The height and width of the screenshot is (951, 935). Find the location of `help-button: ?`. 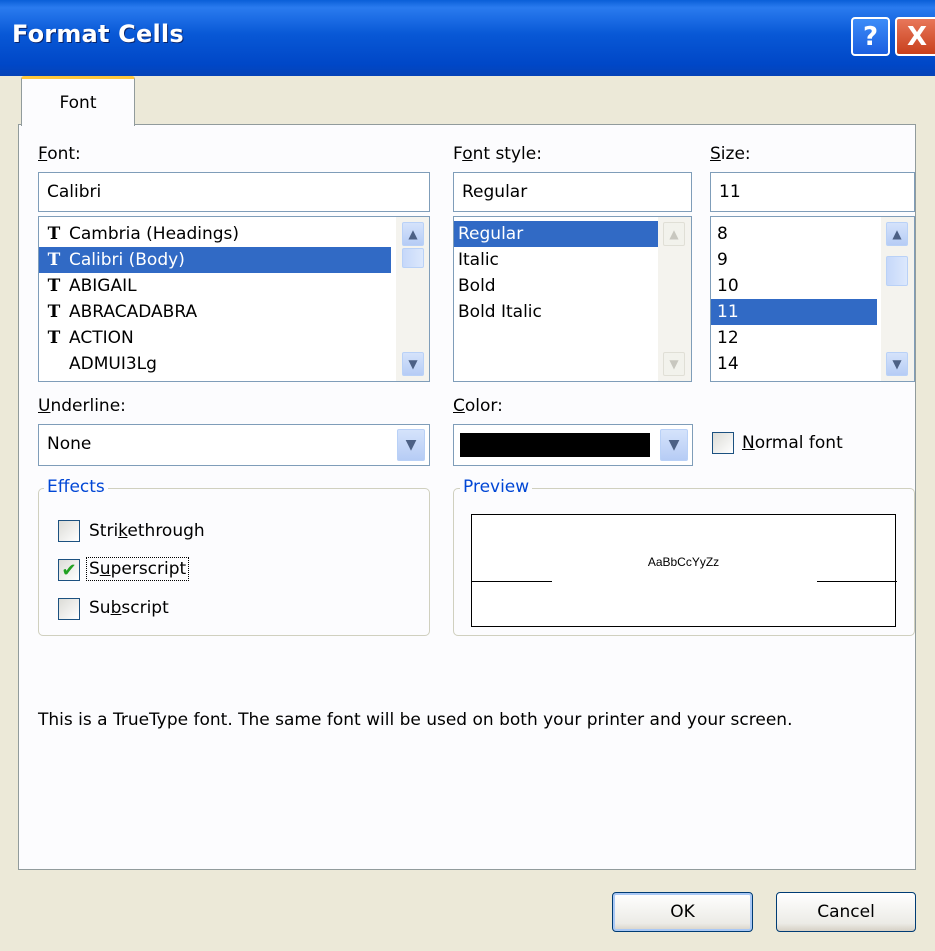

help-button: ? is located at coordinates (870, 36).